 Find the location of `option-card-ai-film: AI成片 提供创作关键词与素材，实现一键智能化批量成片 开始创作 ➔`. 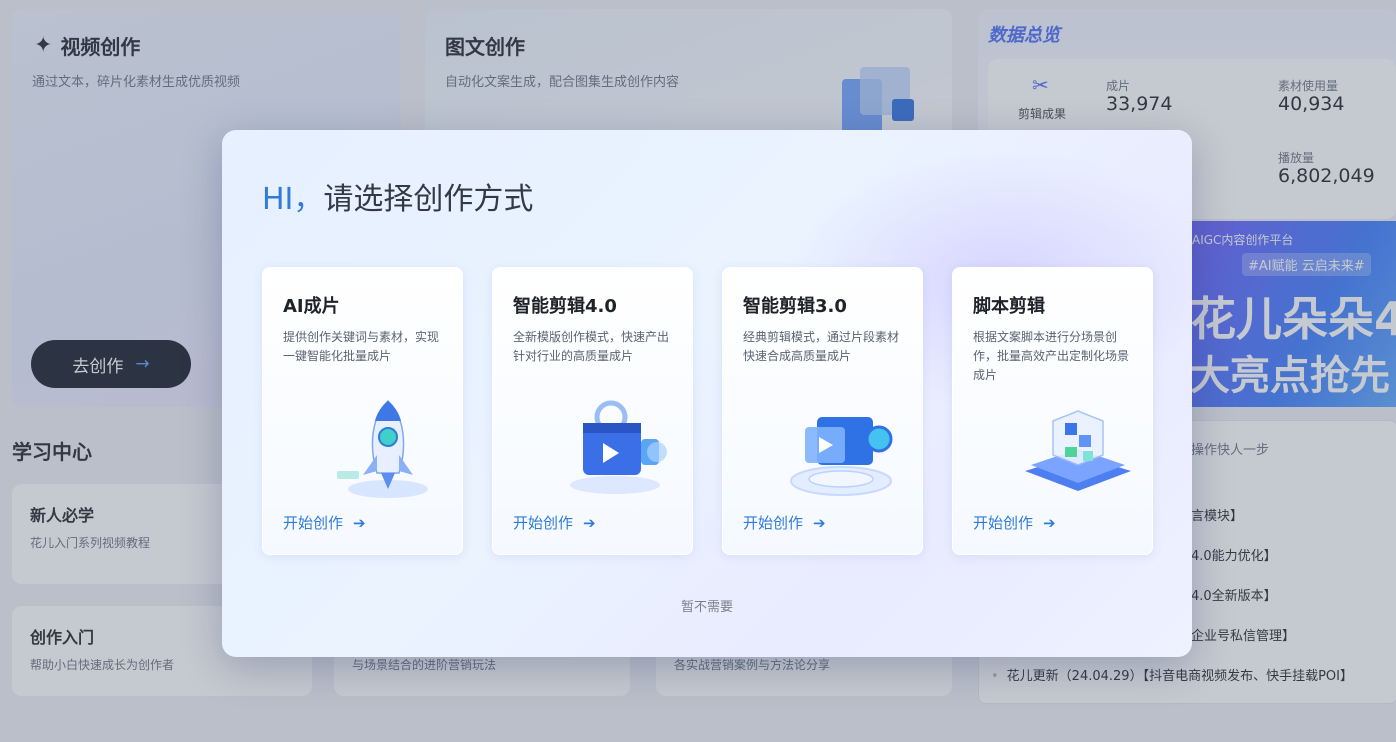

option-card-ai-film: AI成片 提供创作关键词与素材，实现一键智能化批量成片 开始创作 ➔ is located at coordinates (362, 411).